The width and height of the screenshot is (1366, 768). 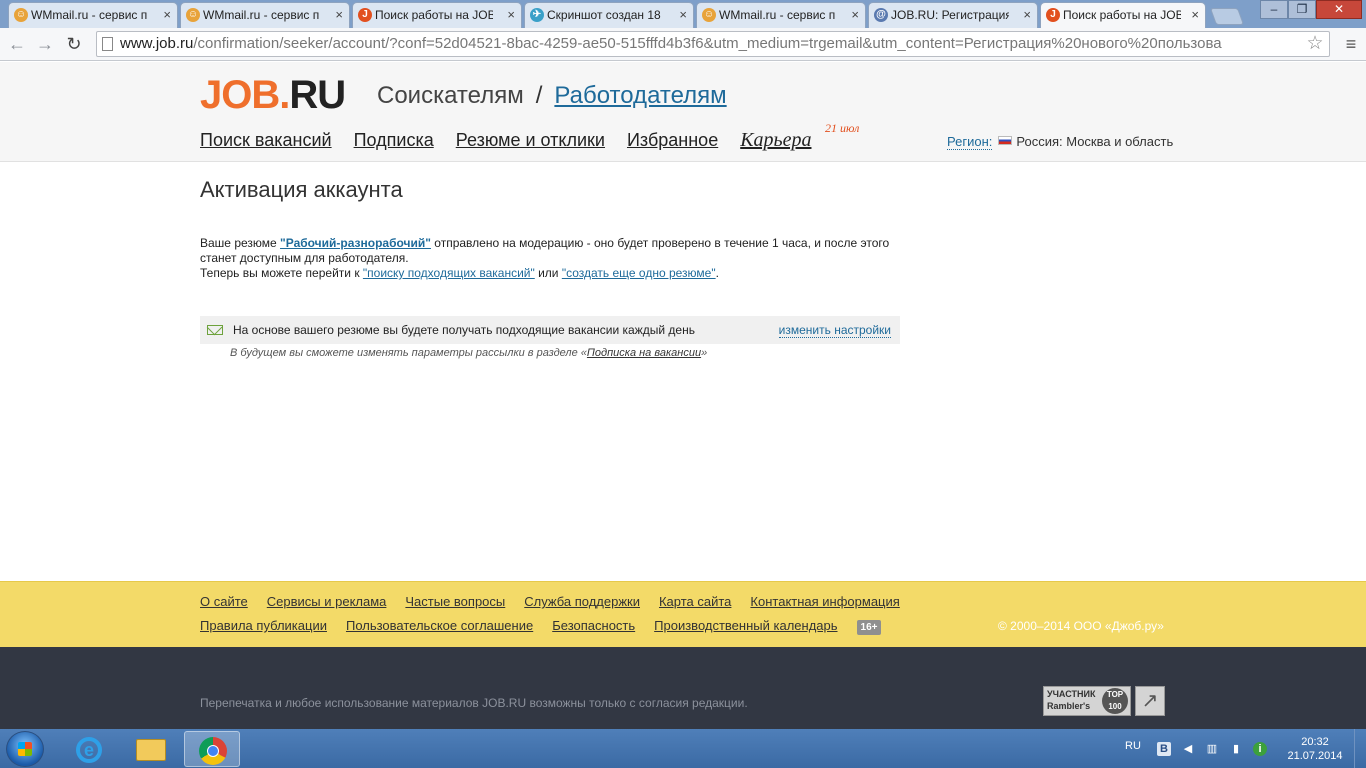 What do you see at coordinates (640, 95) in the screenshot?
I see `employers-link: Работодателям` at bounding box center [640, 95].